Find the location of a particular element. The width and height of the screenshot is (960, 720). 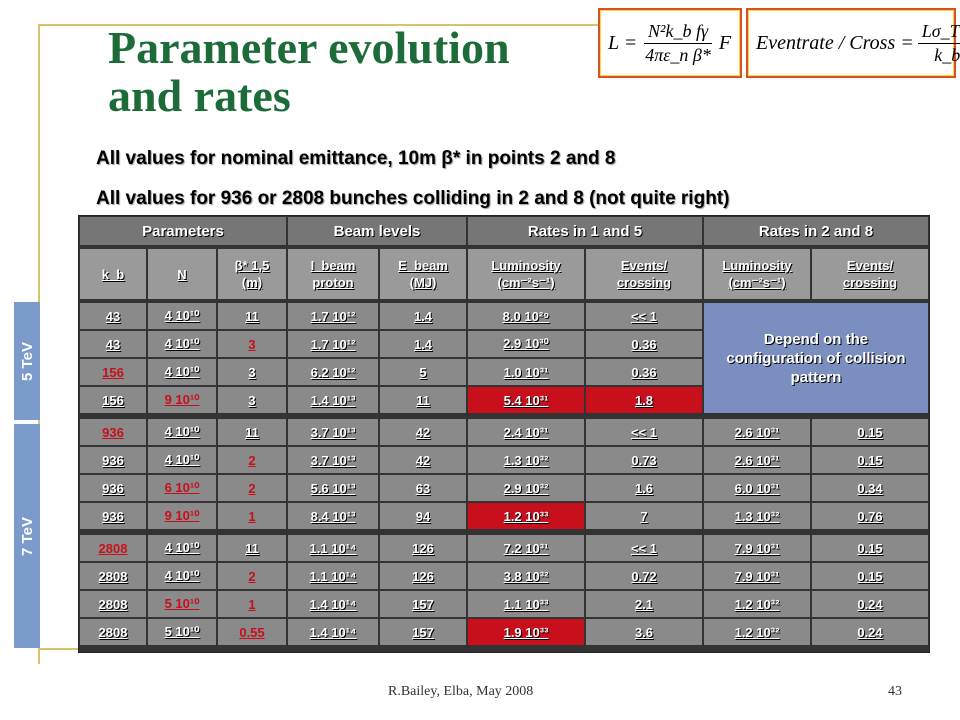

column-header-line2: (cm⁻²s⁻¹) is located at coordinates (526, 282).